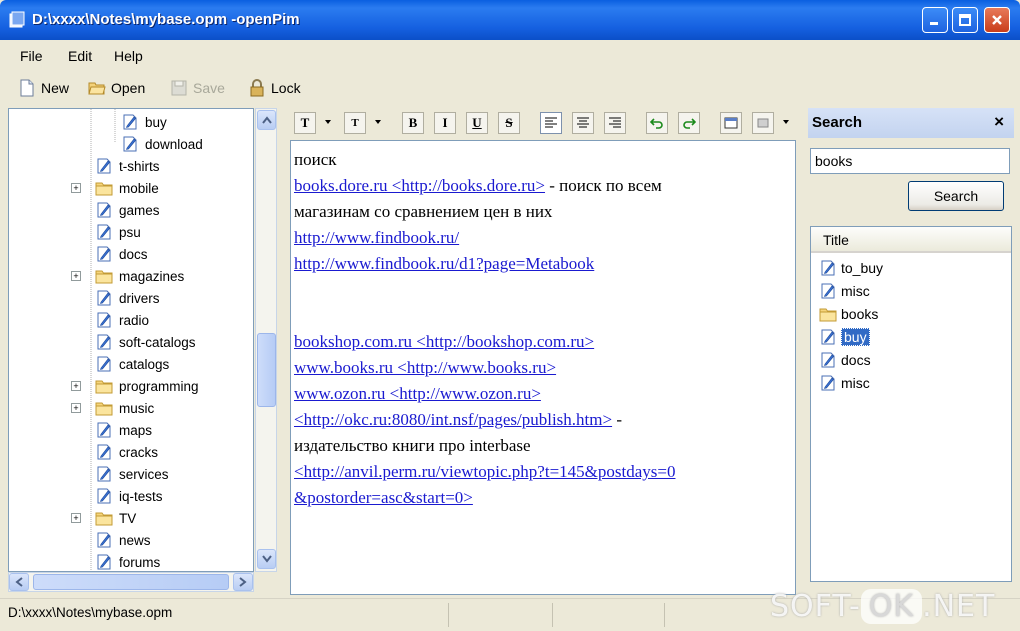 The image size is (1020, 631). I want to click on hyperlink: http://www.findbook.ru/d1?page=Metabook, so click(444, 263).